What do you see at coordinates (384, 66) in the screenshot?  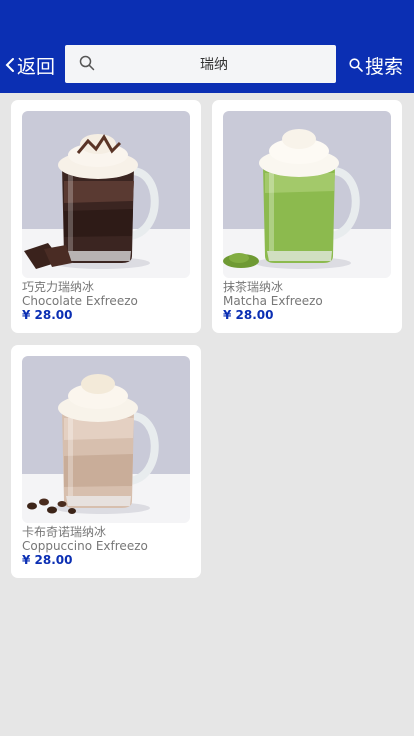 I see `search-button-label: 搜索` at bounding box center [384, 66].